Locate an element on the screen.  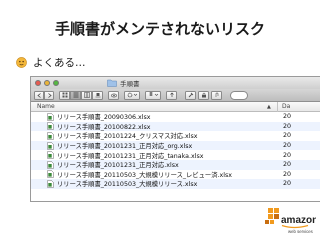
hammer-icon is located at coordinates (190, 95).